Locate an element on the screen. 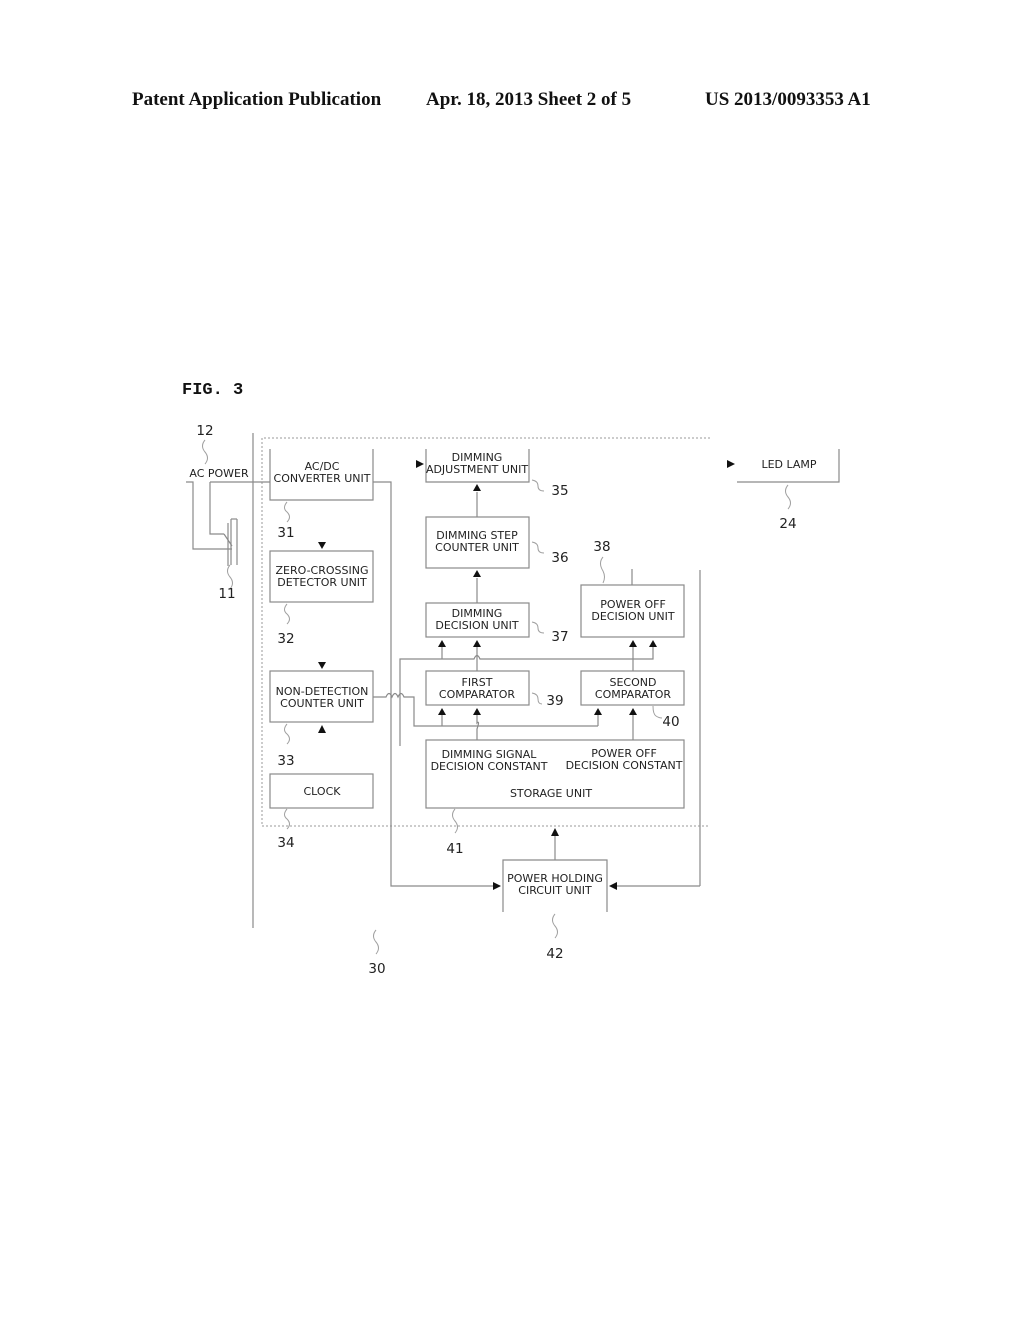 The image size is (1024, 1320). ref-34: 34 is located at coordinates (285, 843).